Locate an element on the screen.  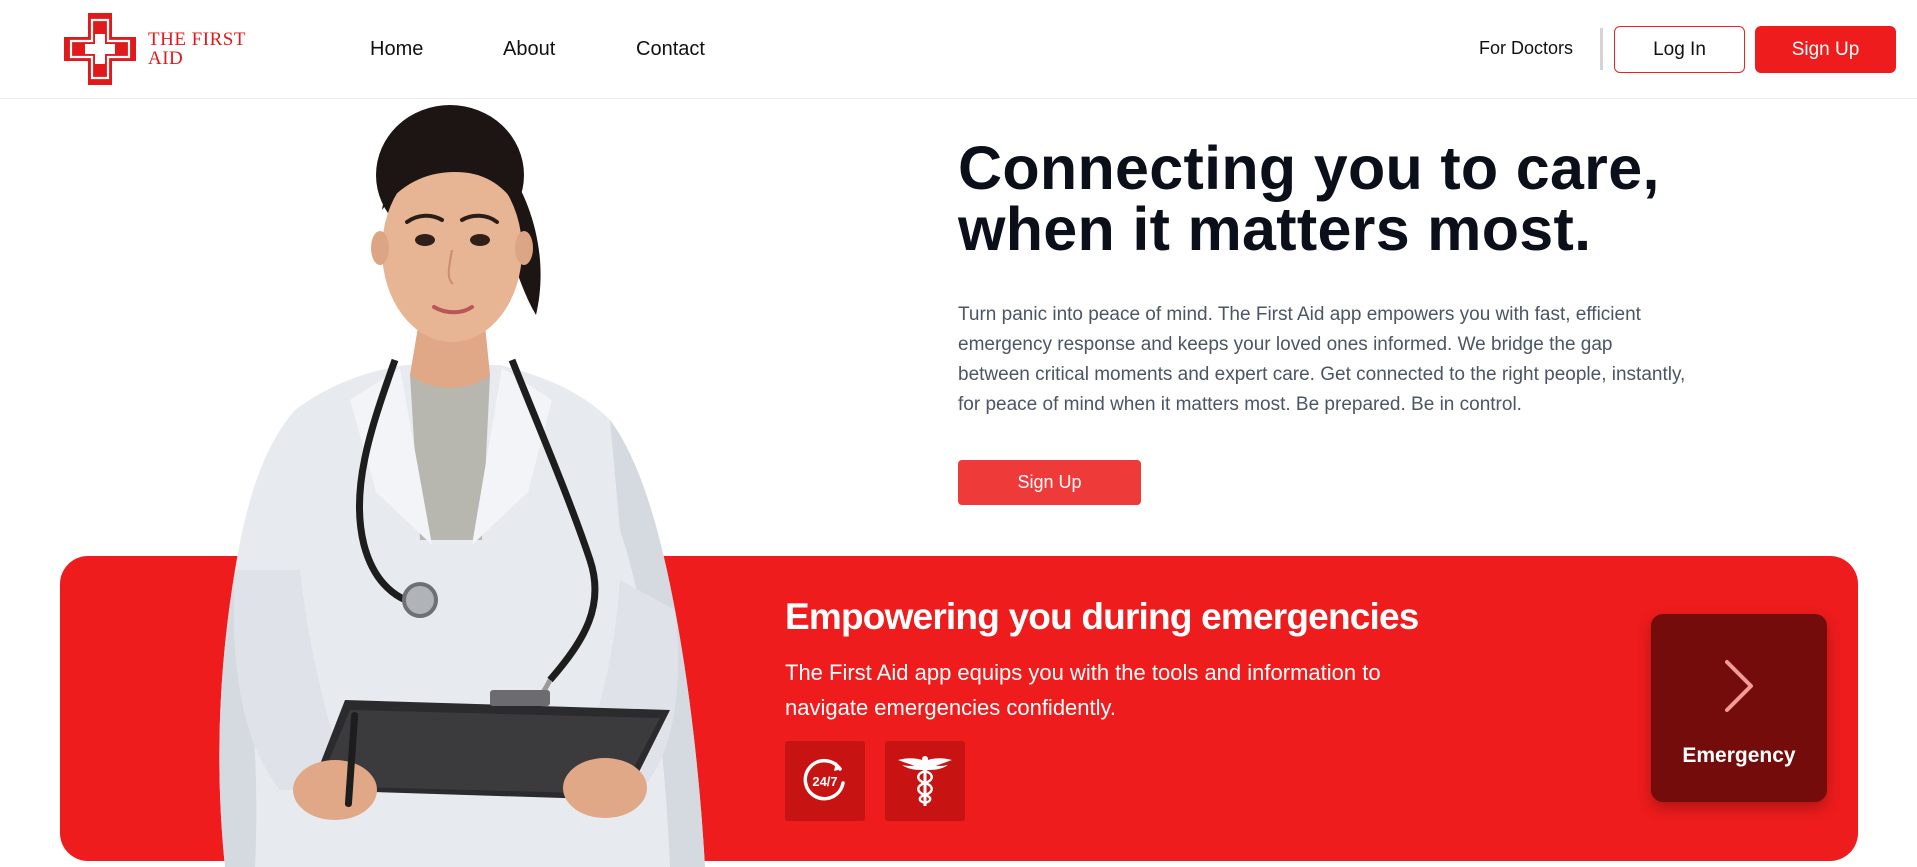
hero-signup-button: Sign Up is located at coordinates (1049, 482).